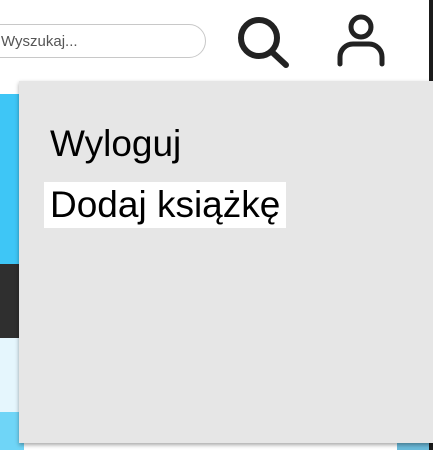 The height and width of the screenshot is (450, 433). I want to click on search-input, so click(96, 41).